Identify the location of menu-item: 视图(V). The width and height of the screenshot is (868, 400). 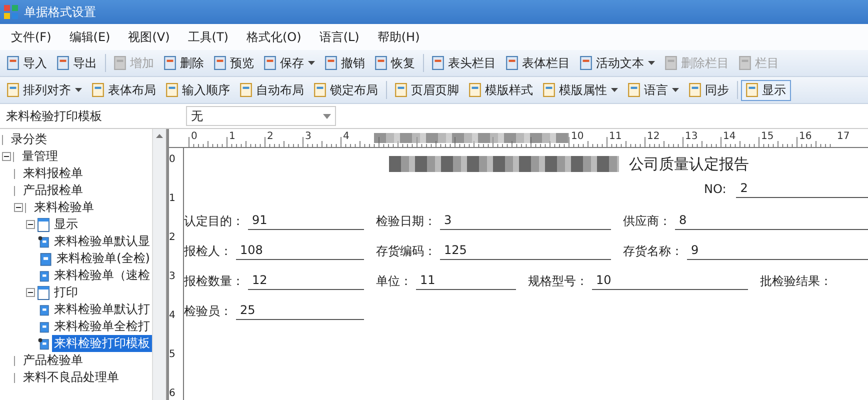
(149, 37).